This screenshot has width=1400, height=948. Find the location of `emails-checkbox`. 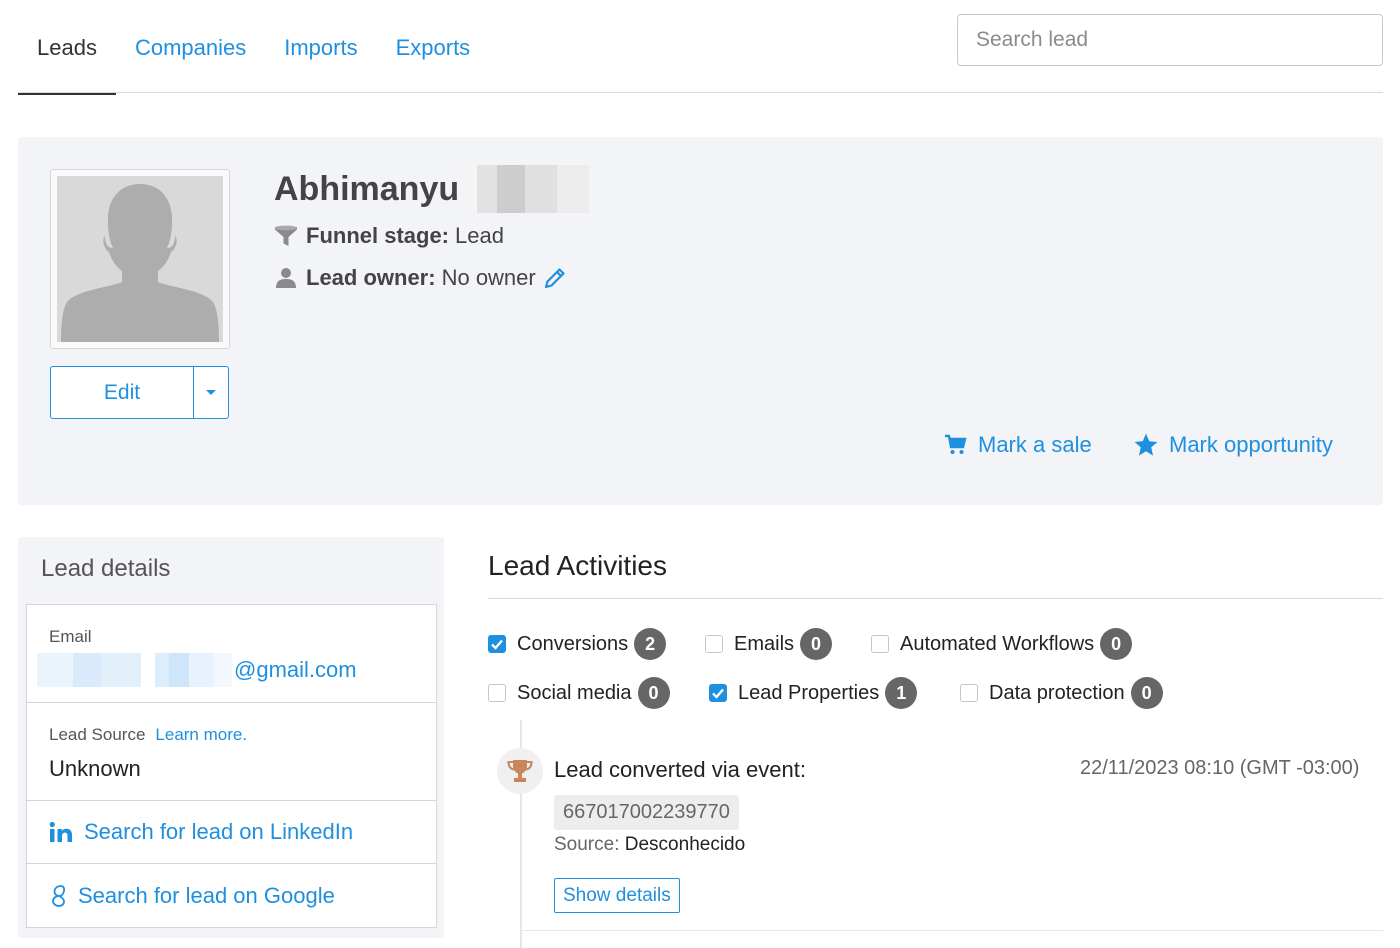

emails-checkbox is located at coordinates (714, 644).